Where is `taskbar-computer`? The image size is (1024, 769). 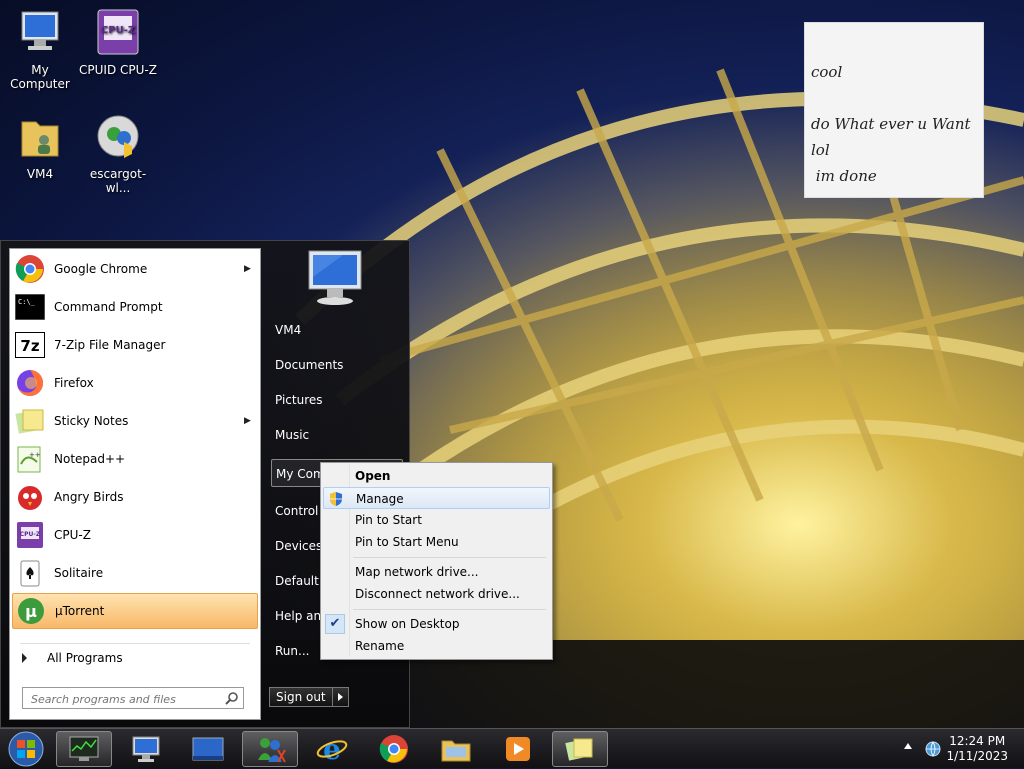 taskbar-computer is located at coordinates (146, 749).